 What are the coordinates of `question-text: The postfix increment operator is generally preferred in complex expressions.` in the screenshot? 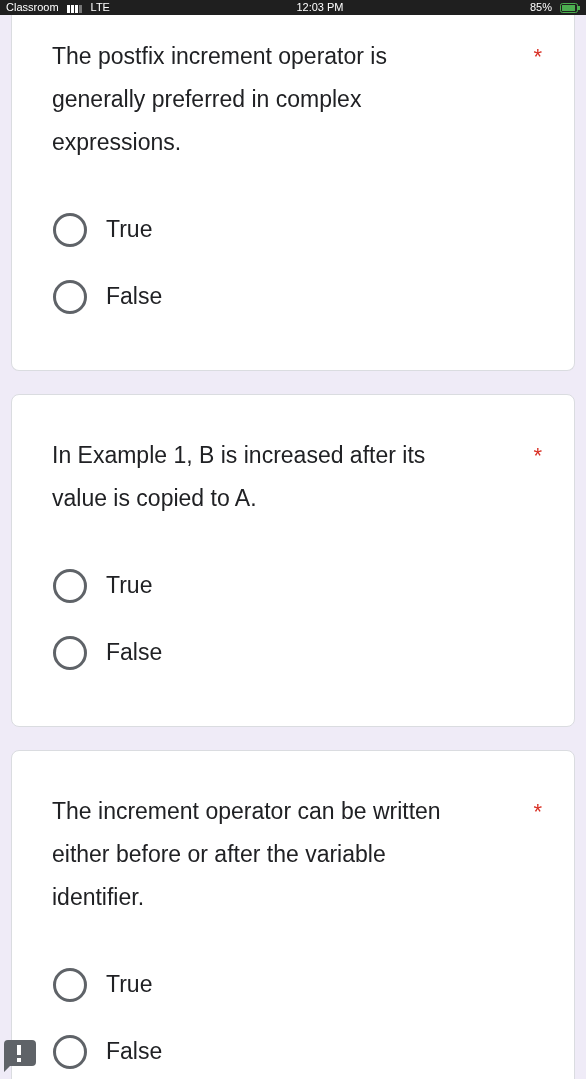 It's located at (220, 99).